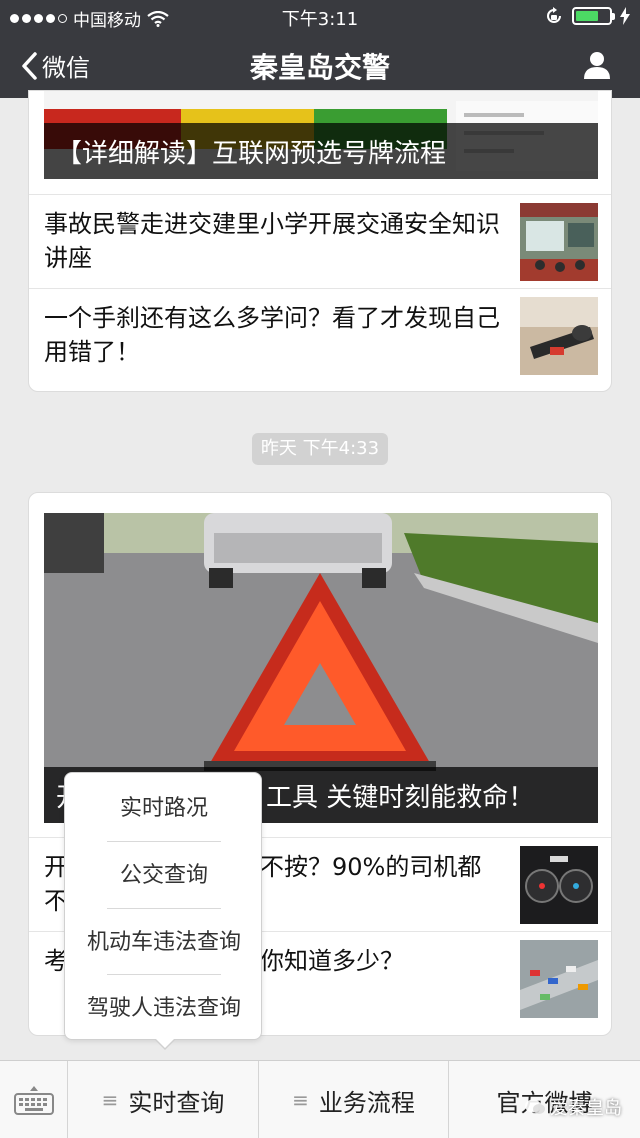 The height and width of the screenshot is (1138, 640). Describe the element at coordinates (176, 1102) in the screenshot. I see `menu-tab-label: 实时查询` at that location.